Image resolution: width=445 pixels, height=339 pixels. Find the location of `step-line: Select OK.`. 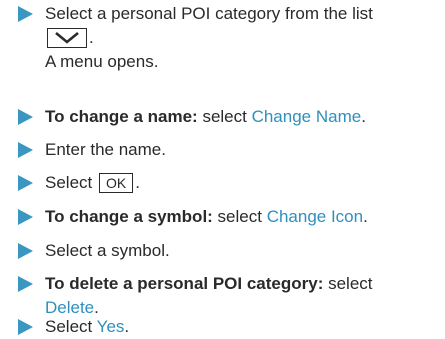

step-line: Select OK. is located at coordinates (92, 182).